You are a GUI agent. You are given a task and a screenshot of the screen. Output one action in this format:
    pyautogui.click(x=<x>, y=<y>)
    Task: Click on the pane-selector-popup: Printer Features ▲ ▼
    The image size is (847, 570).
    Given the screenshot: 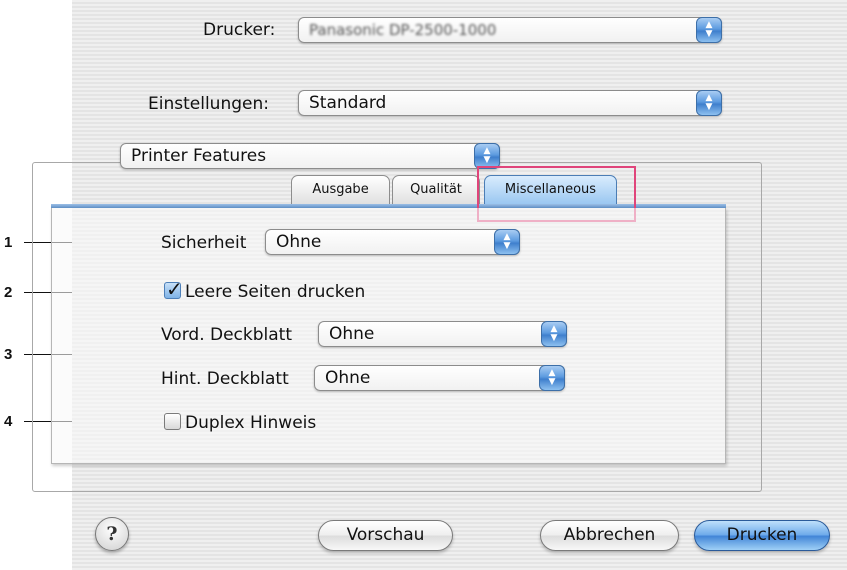 What is the action you would take?
    pyautogui.click(x=310, y=156)
    